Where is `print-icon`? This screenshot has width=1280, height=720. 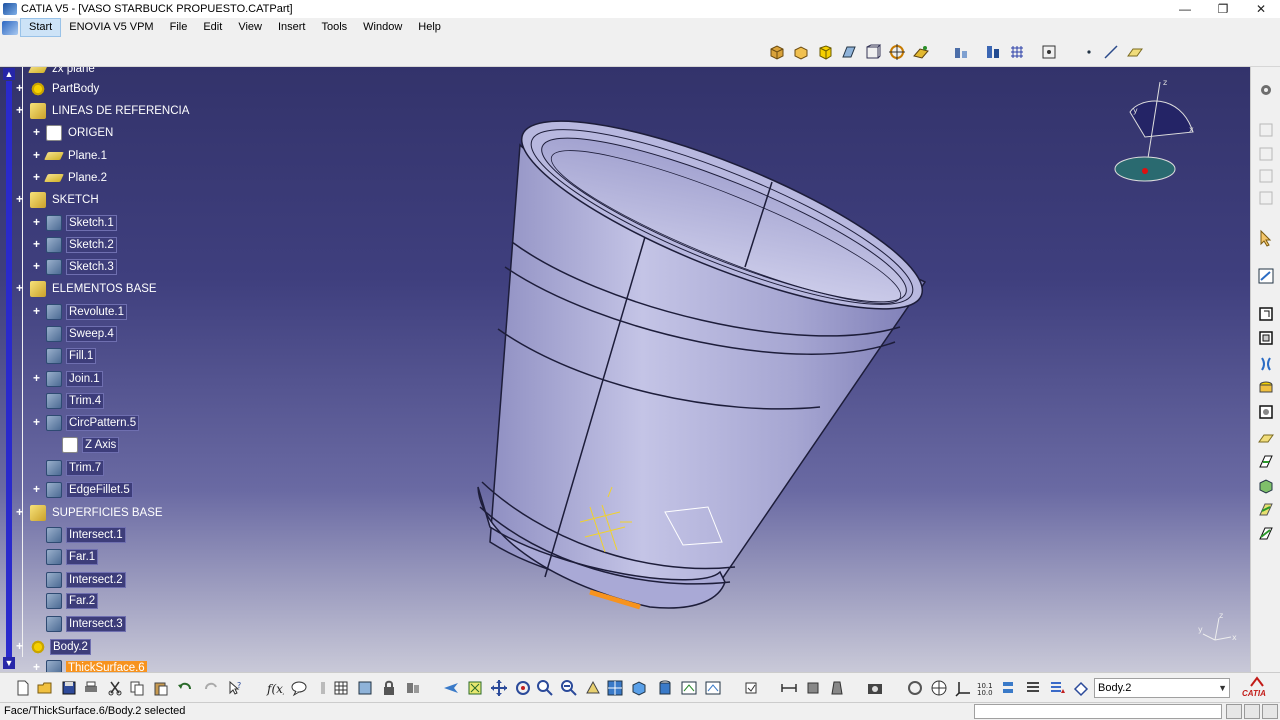
print-icon is located at coordinates (91, 688).